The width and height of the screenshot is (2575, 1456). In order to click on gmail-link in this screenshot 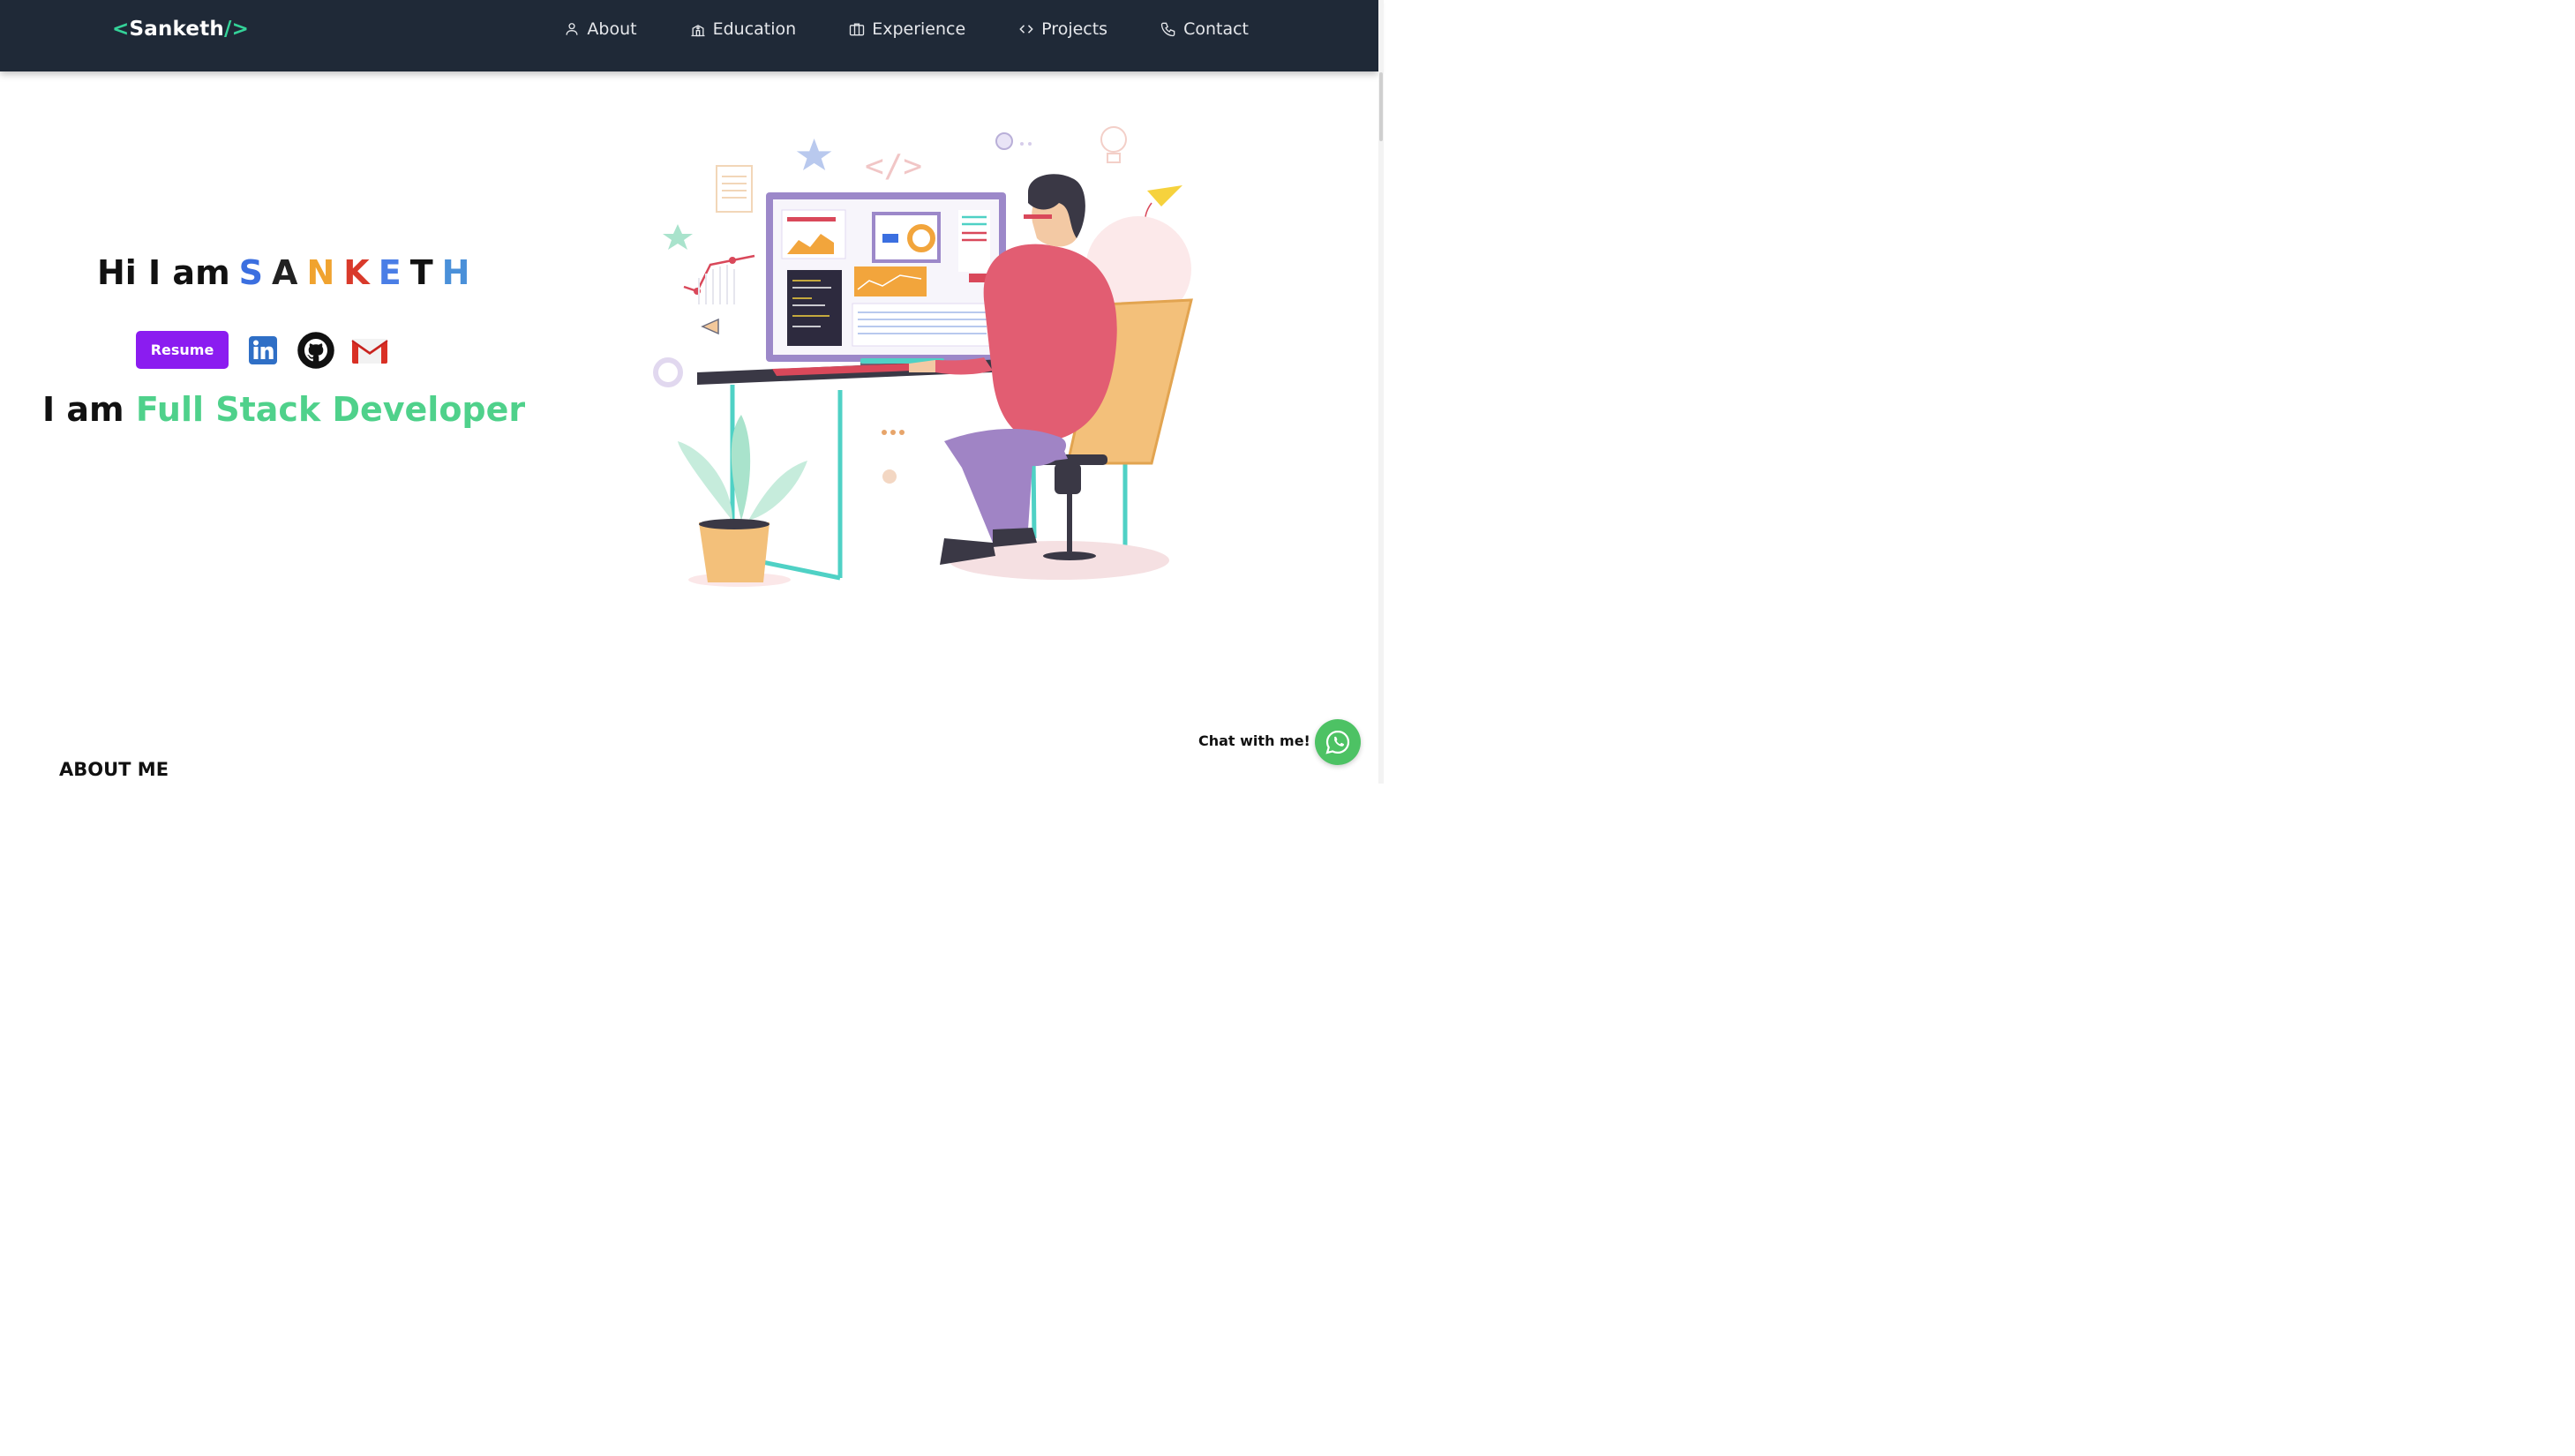, I will do `click(369, 350)`.